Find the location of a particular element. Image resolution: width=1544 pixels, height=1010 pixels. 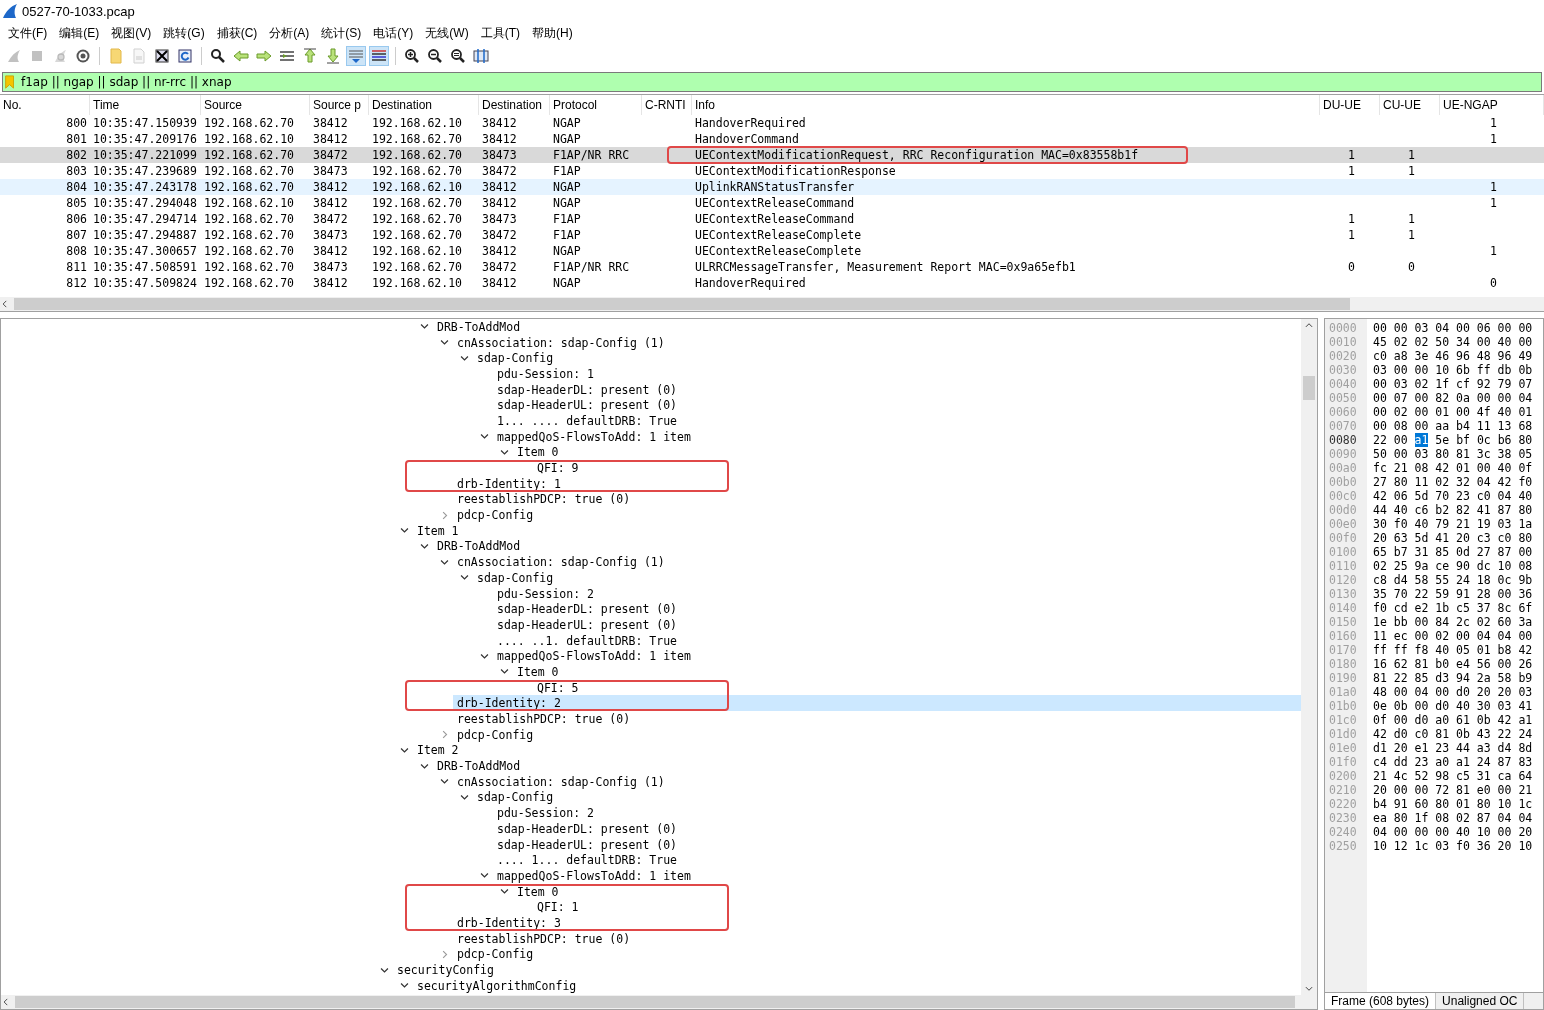

column-header: Source p is located at coordinates (339, 105).